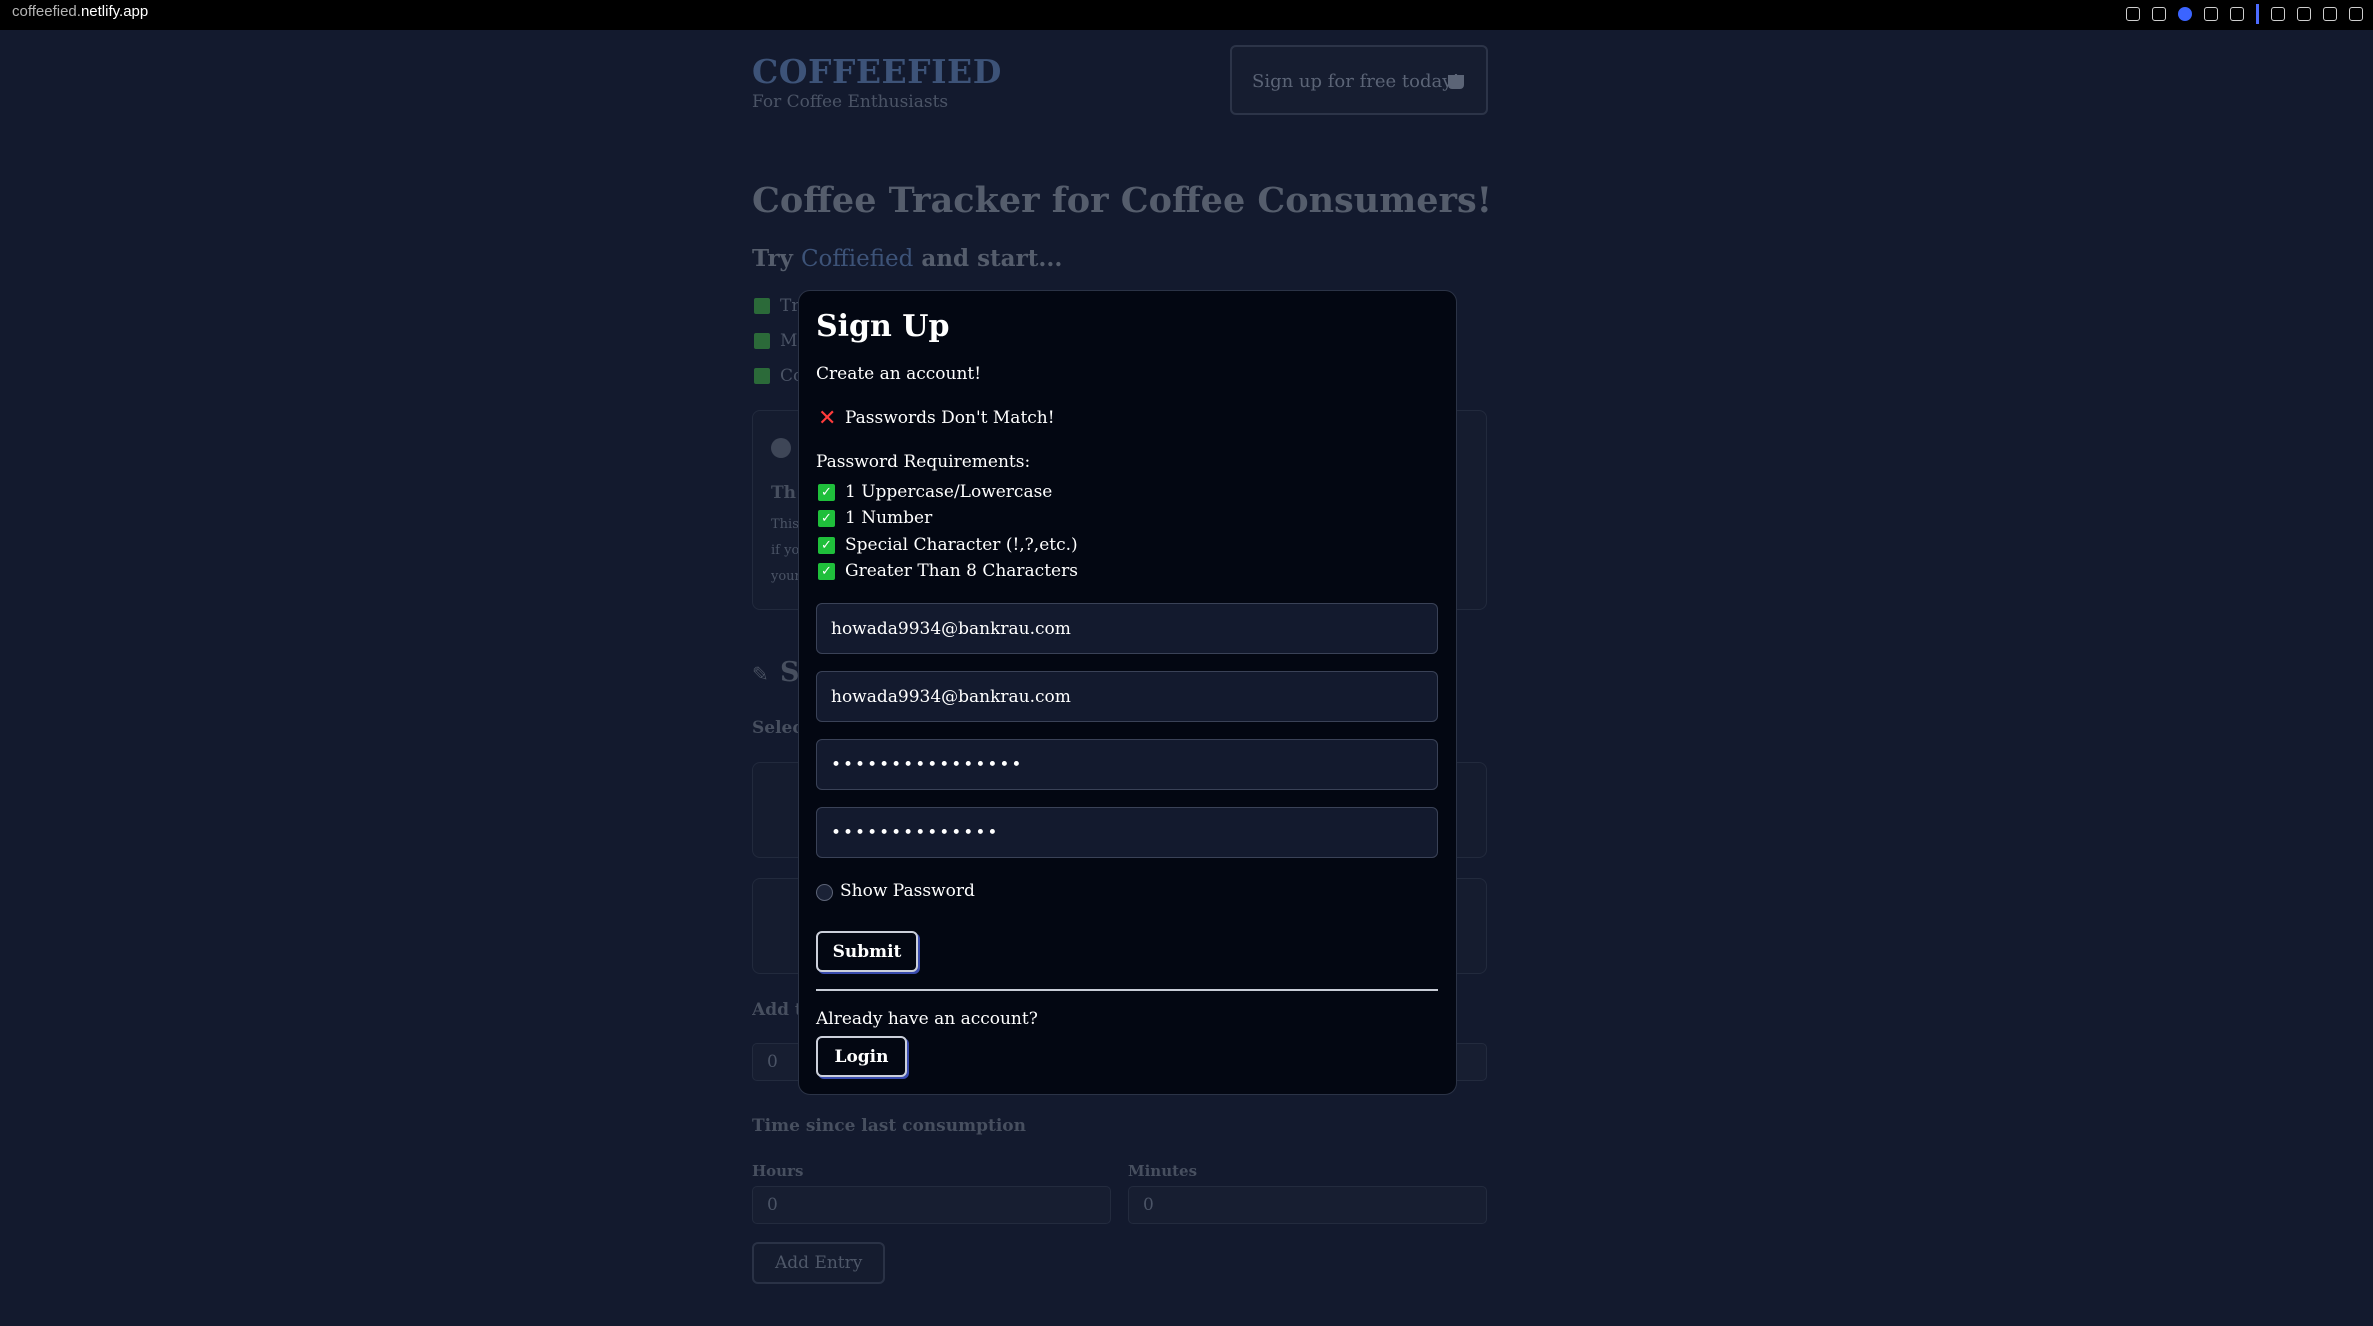 This screenshot has width=2373, height=1326. I want to click on login-button: Login, so click(861, 1056).